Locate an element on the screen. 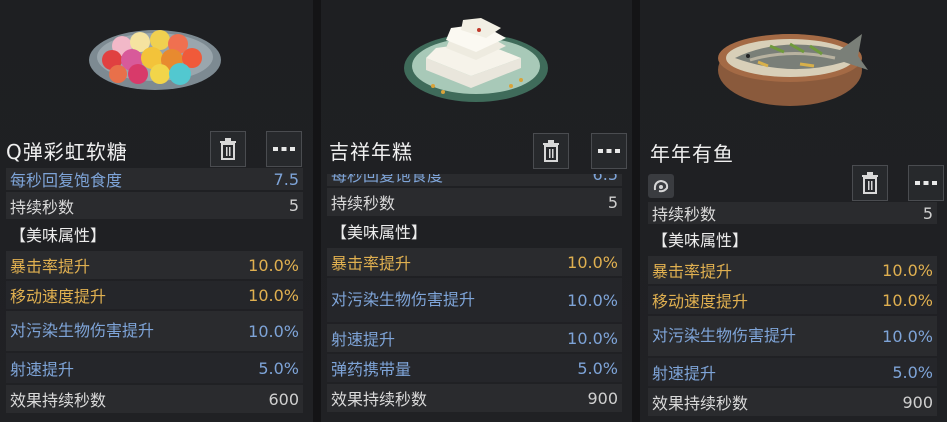 This screenshot has height=422, width=947. stat-row-clipped: 每秒回复饱食度 6.5 is located at coordinates (474, 180).